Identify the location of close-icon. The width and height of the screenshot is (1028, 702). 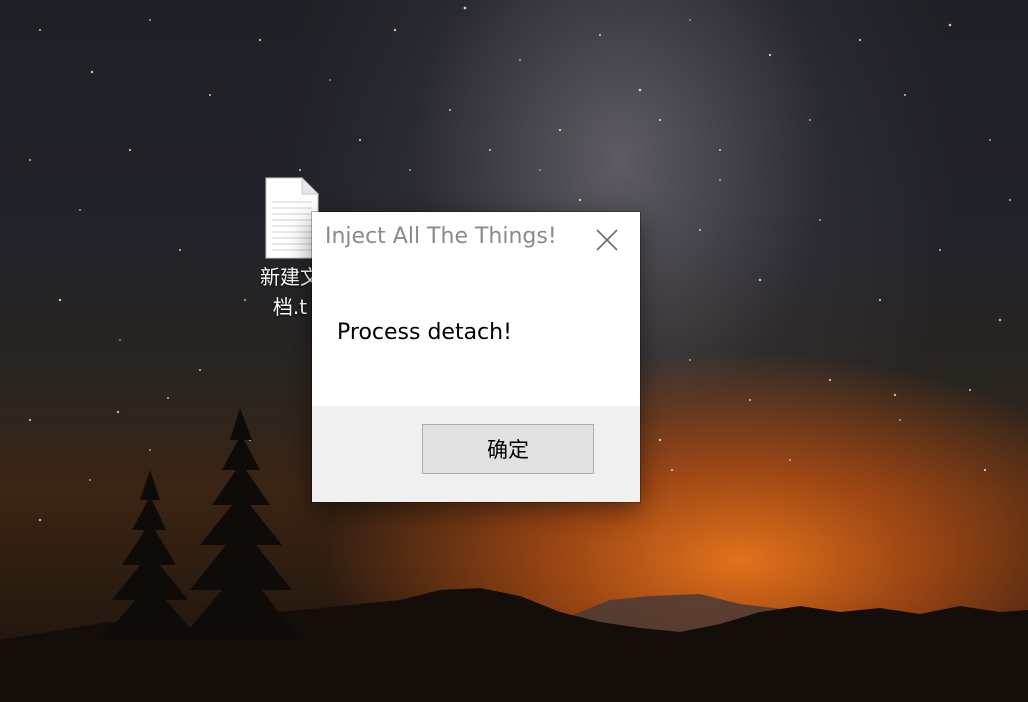
(607, 240).